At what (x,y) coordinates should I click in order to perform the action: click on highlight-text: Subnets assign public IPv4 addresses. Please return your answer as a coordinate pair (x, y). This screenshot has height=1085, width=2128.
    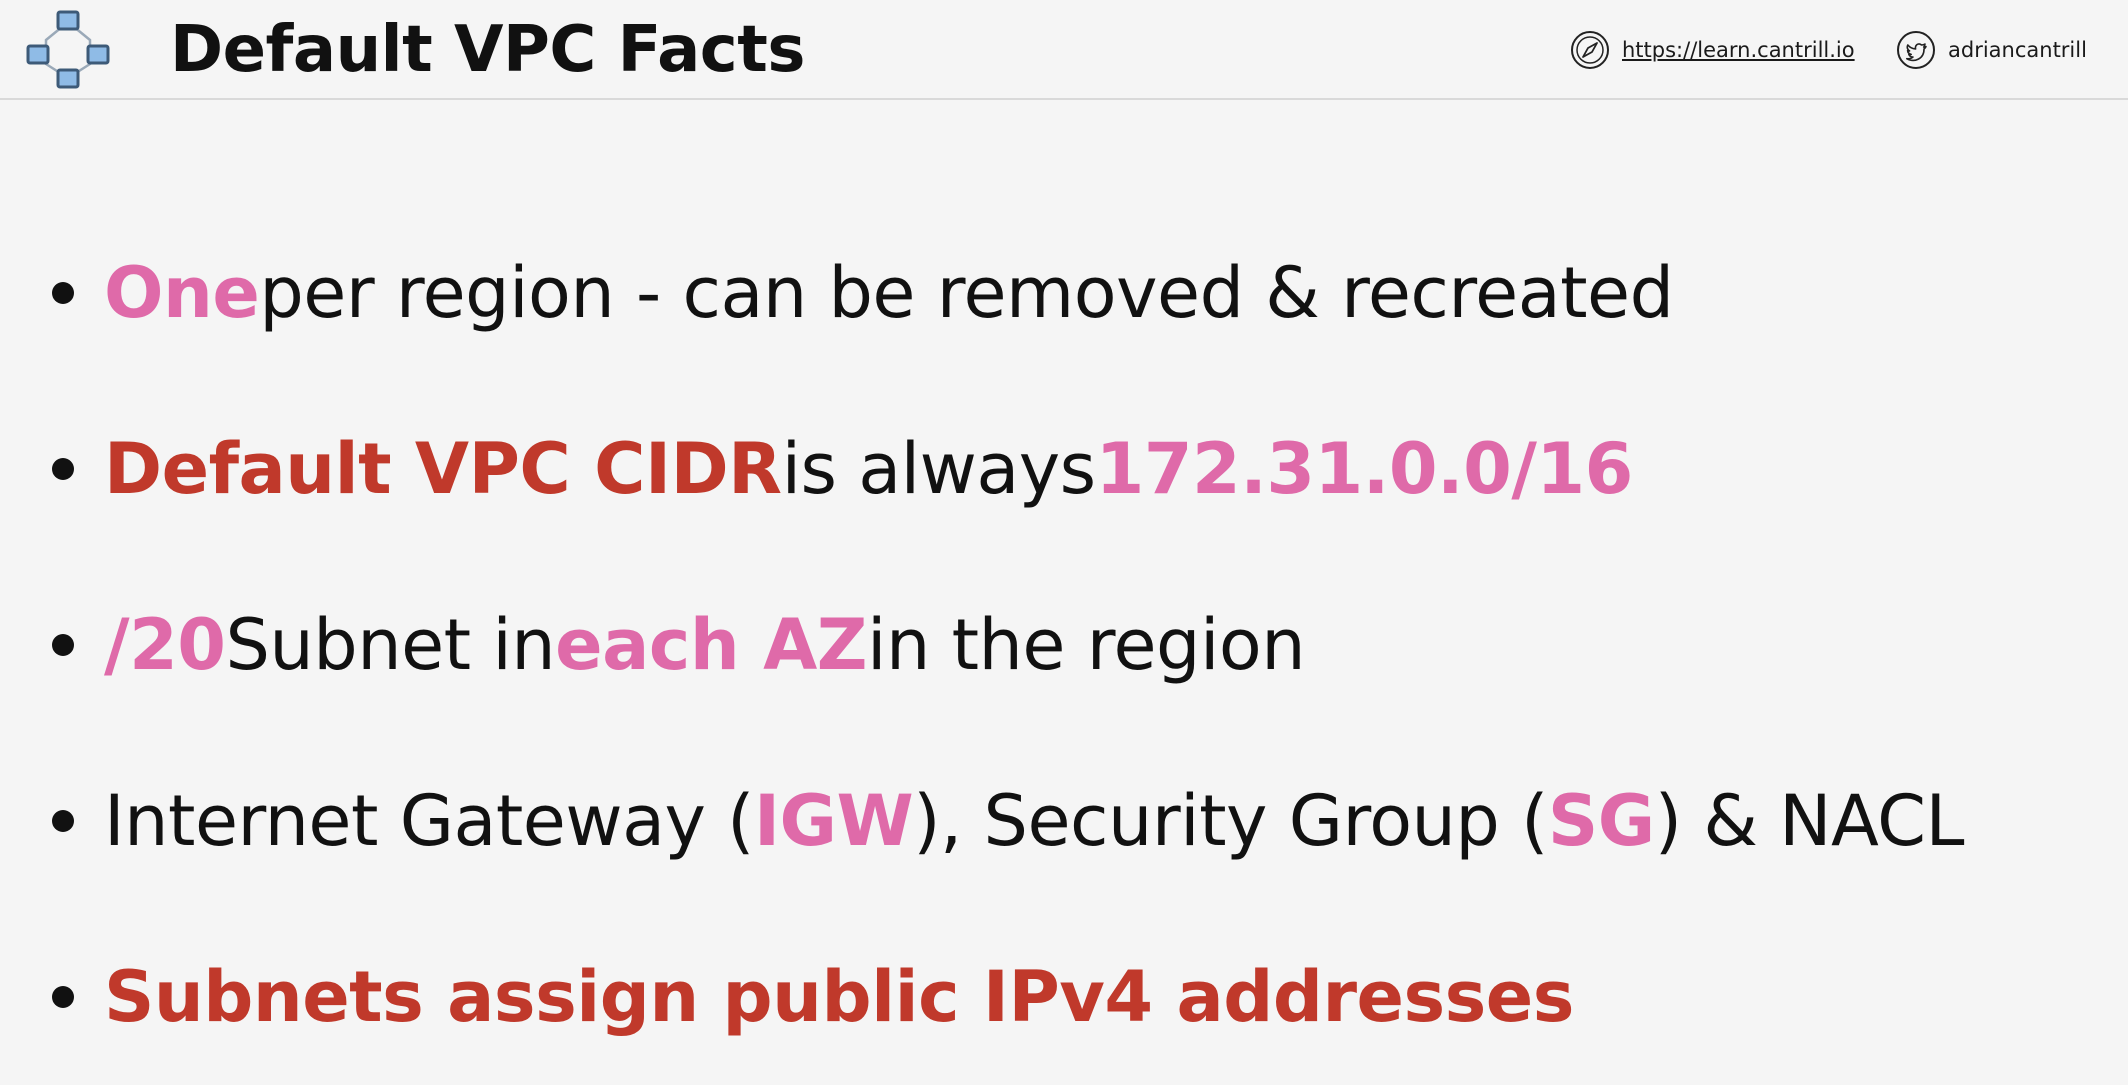
    Looking at the image, I should click on (839, 997).